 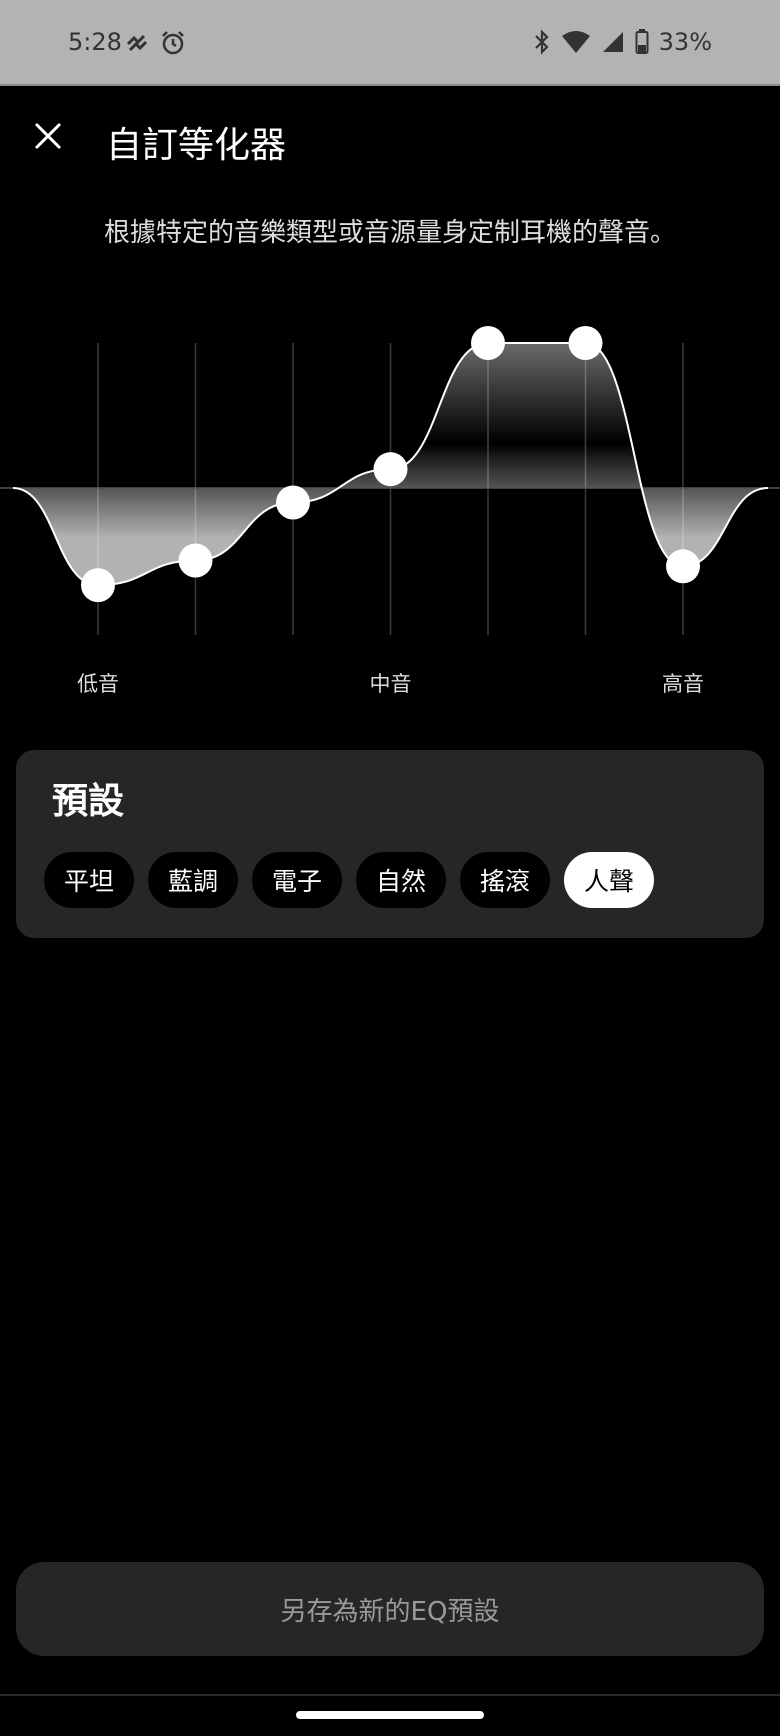 I want to click on bottom-divider, so click(x=390, y=1695).